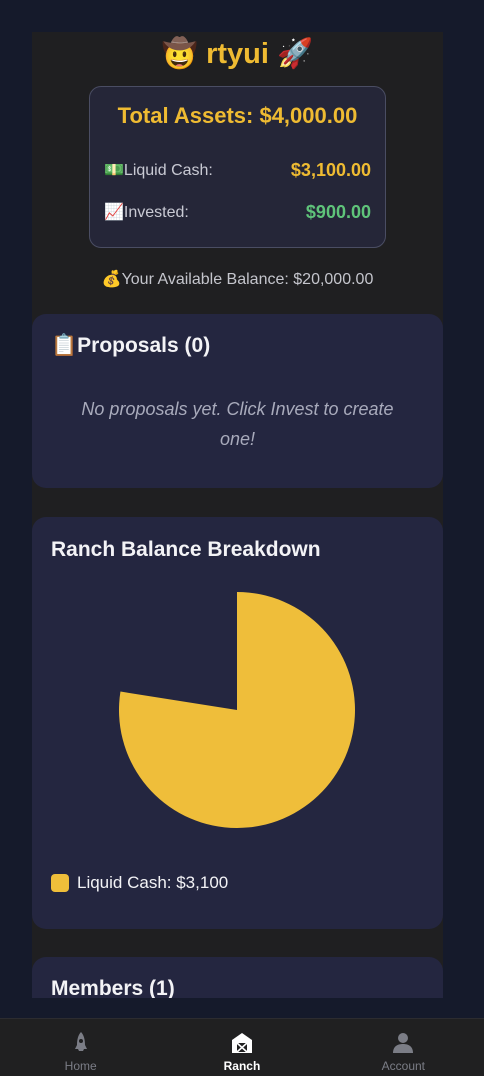 The width and height of the screenshot is (484, 1076). What do you see at coordinates (80, 1041) in the screenshot?
I see `rocket-icon` at bounding box center [80, 1041].